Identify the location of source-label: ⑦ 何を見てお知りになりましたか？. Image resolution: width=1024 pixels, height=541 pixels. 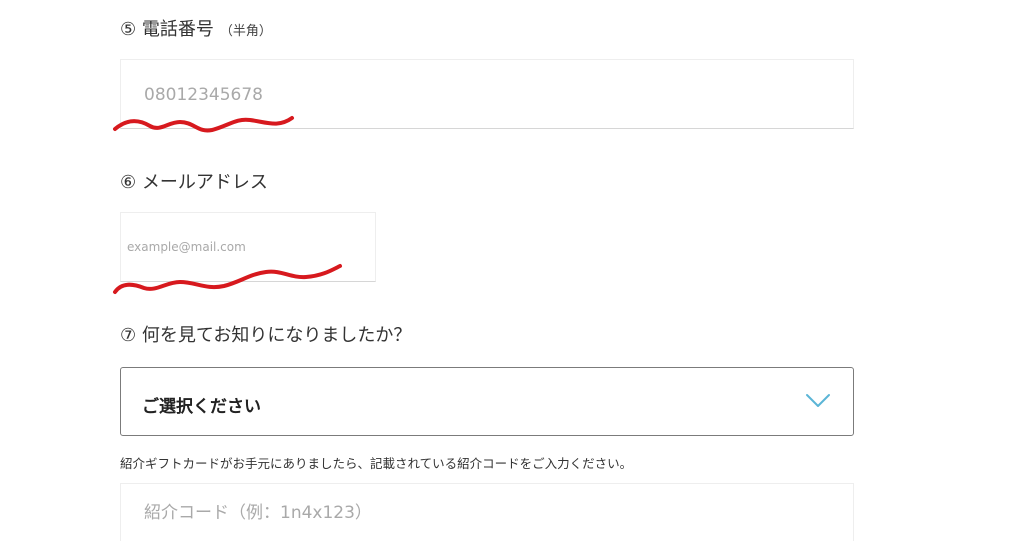
(265, 334).